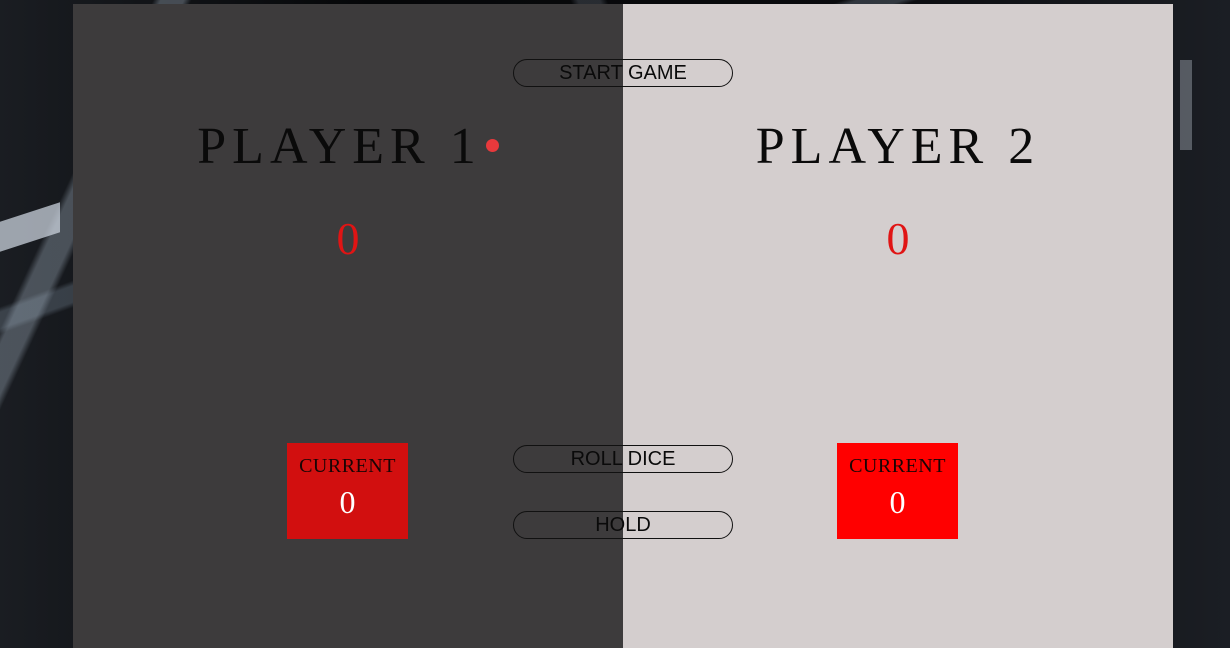 This screenshot has height=648, width=1230. I want to click on player-2-name-label: PLAYER 2, so click(898, 146).